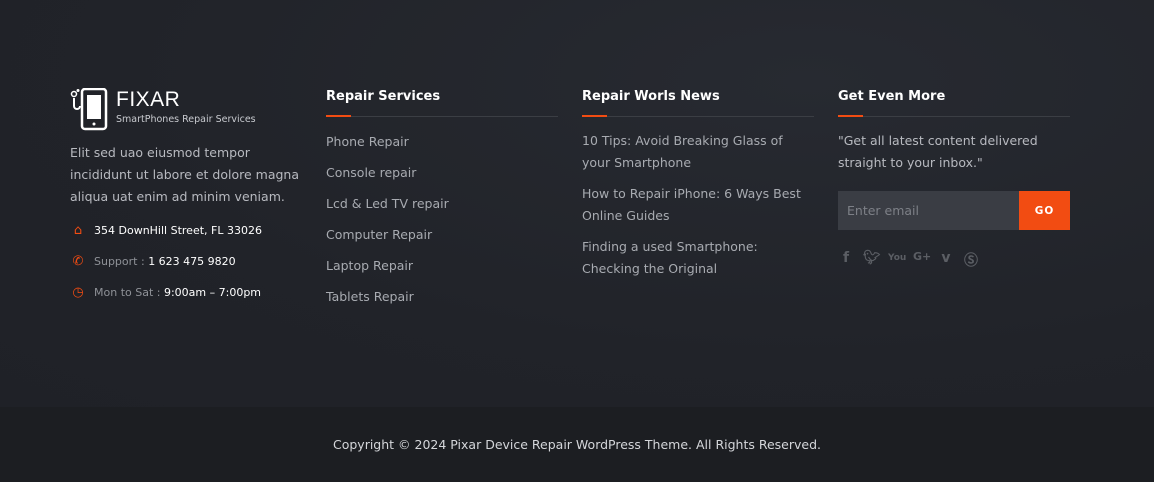 This screenshot has height=482, width=1154. Describe the element at coordinates (187, 110) in the screenshot. I see `logo: FIXAR SmartPhones Repair Services` at that location.